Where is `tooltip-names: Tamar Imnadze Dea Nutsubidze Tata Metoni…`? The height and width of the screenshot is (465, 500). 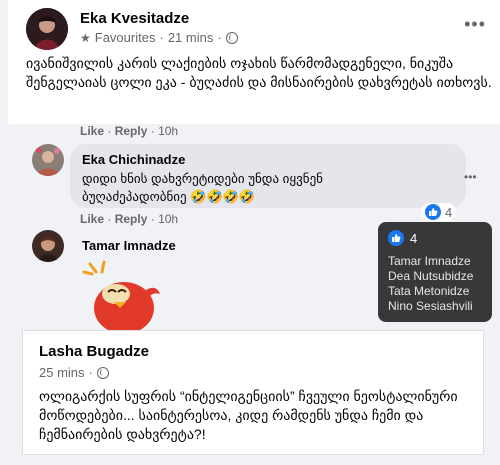 tooltip-names: Tamar Imnadze Dea Nutsubidze Tata Metoni… is located at coordinates (435, 284).